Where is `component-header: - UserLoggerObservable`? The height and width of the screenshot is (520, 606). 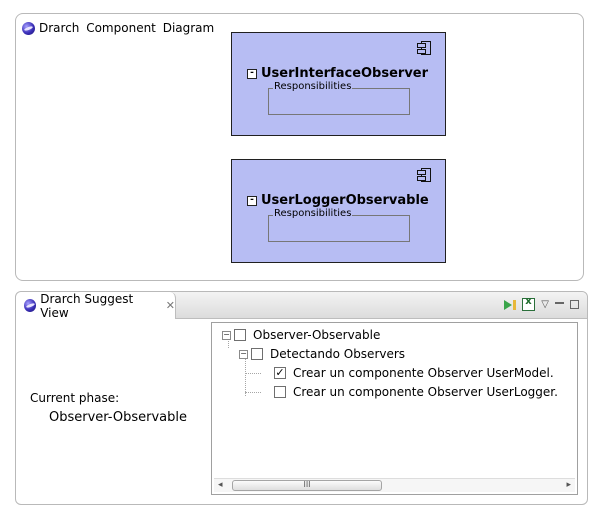 component-header: - UserLoggerObservable is located at coordinates (338, 200).